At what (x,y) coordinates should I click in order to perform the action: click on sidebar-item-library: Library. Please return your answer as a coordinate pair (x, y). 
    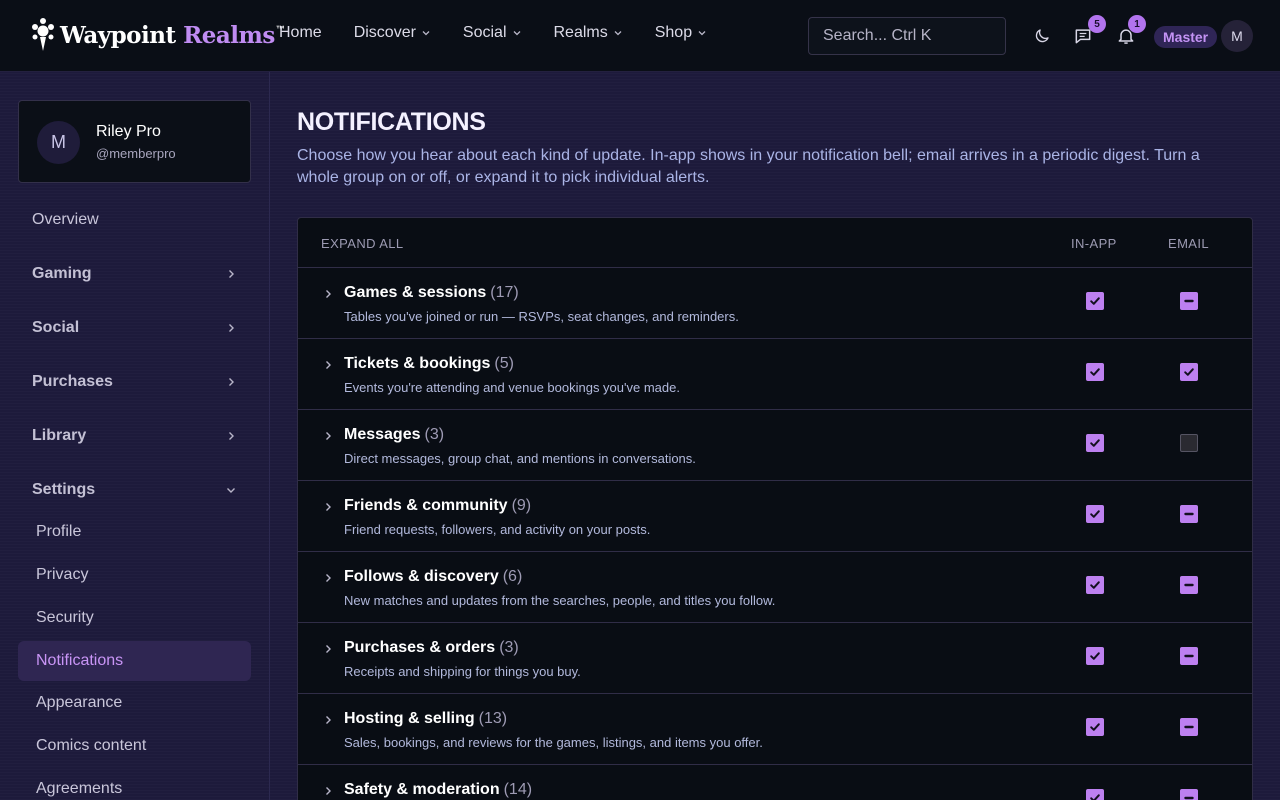
    Looking at the image, I should click on (134, 436).